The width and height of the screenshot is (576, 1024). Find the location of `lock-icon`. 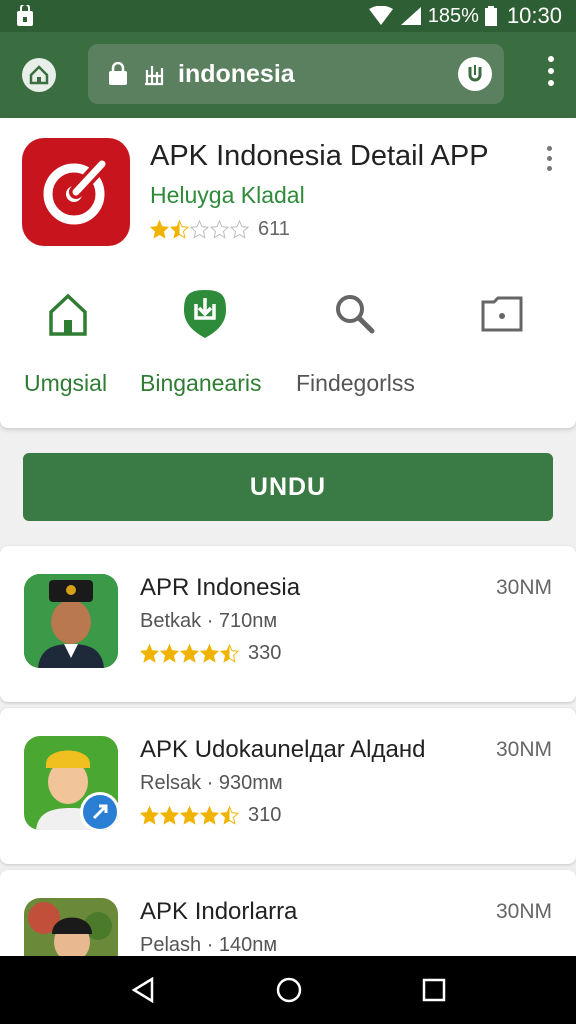

lock-icon is located at coordinates (118, 73).